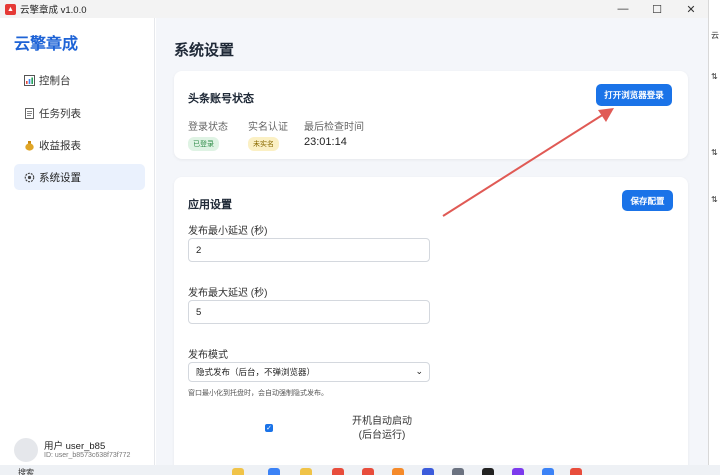 The image size is (720, 475). I want to click on max-delay-label: 发布最大延迟 (秒), so click(228, 293).